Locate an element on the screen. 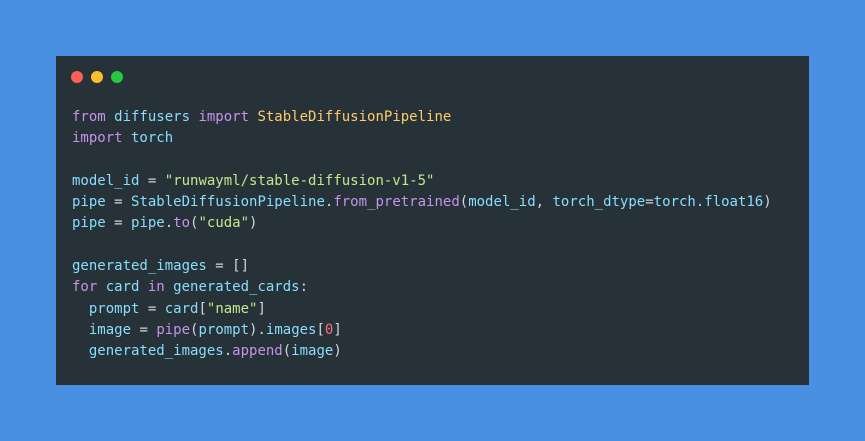 The height and width of the screenshot is (441, 865). code-token: for is located at coordinates (85, 287).